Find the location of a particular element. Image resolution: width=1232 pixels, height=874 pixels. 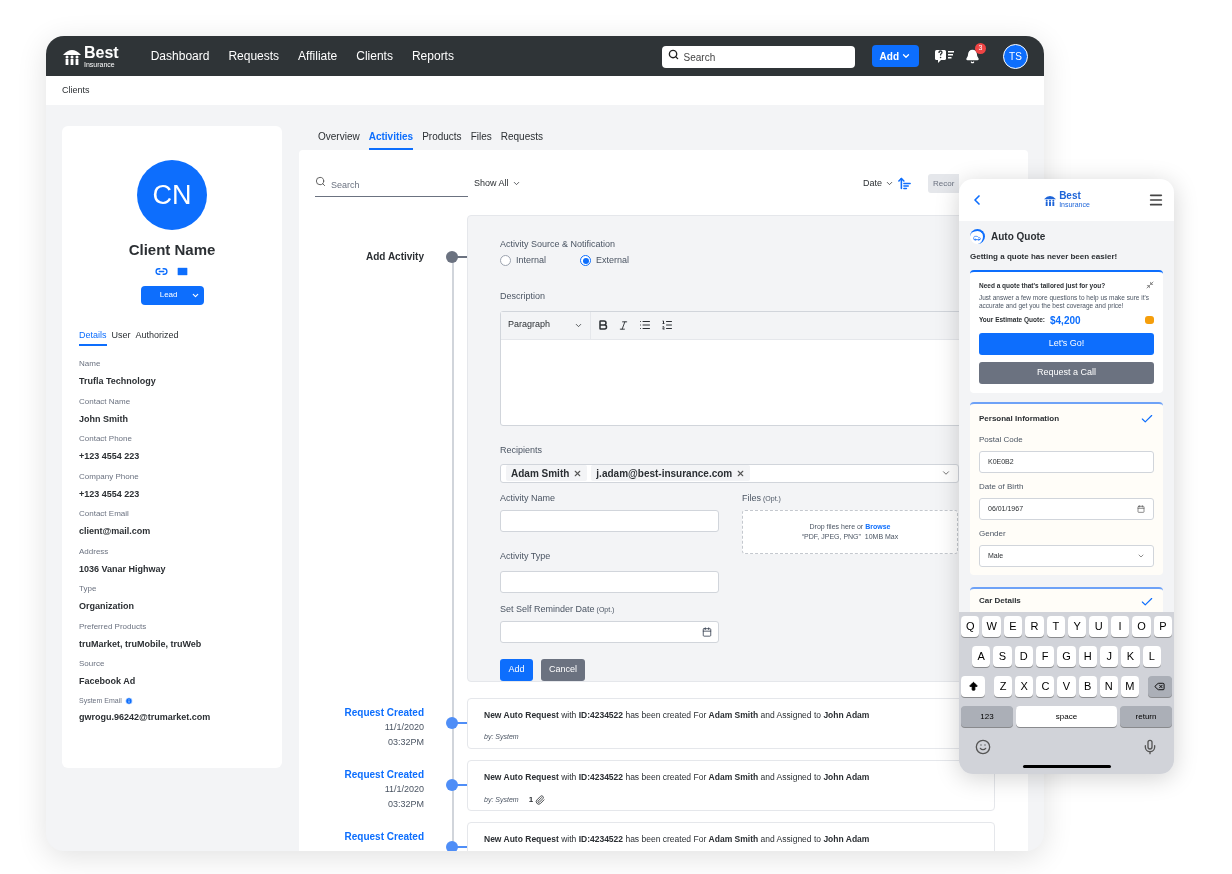

field-value: client@mail.com is located at coordinates (115, 531).